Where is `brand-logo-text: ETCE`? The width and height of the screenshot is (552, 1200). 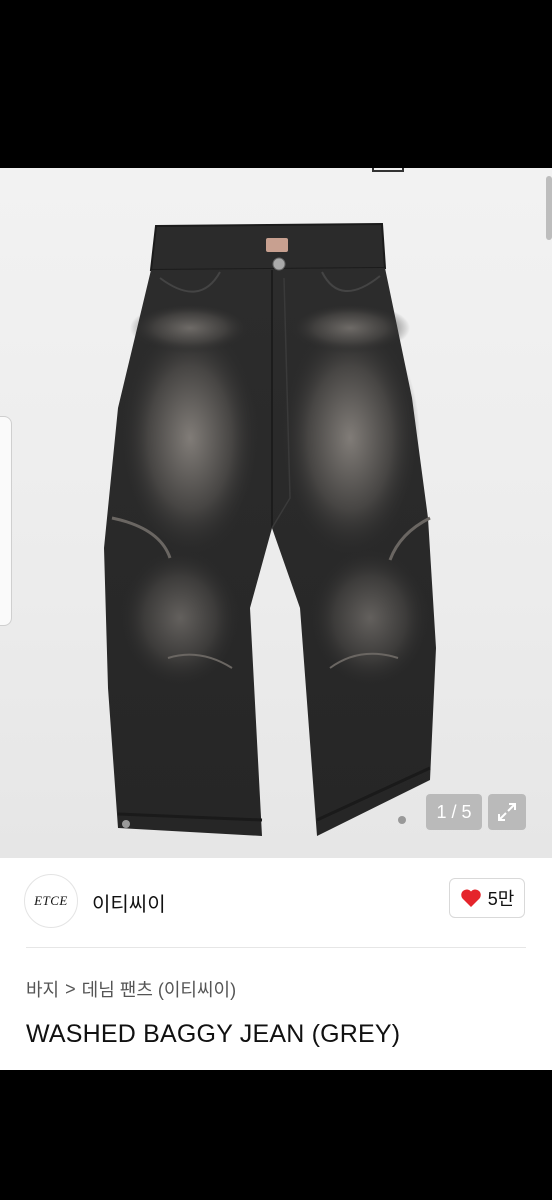 brand-logo-text: ETCE is located at coordinates (51, 900).